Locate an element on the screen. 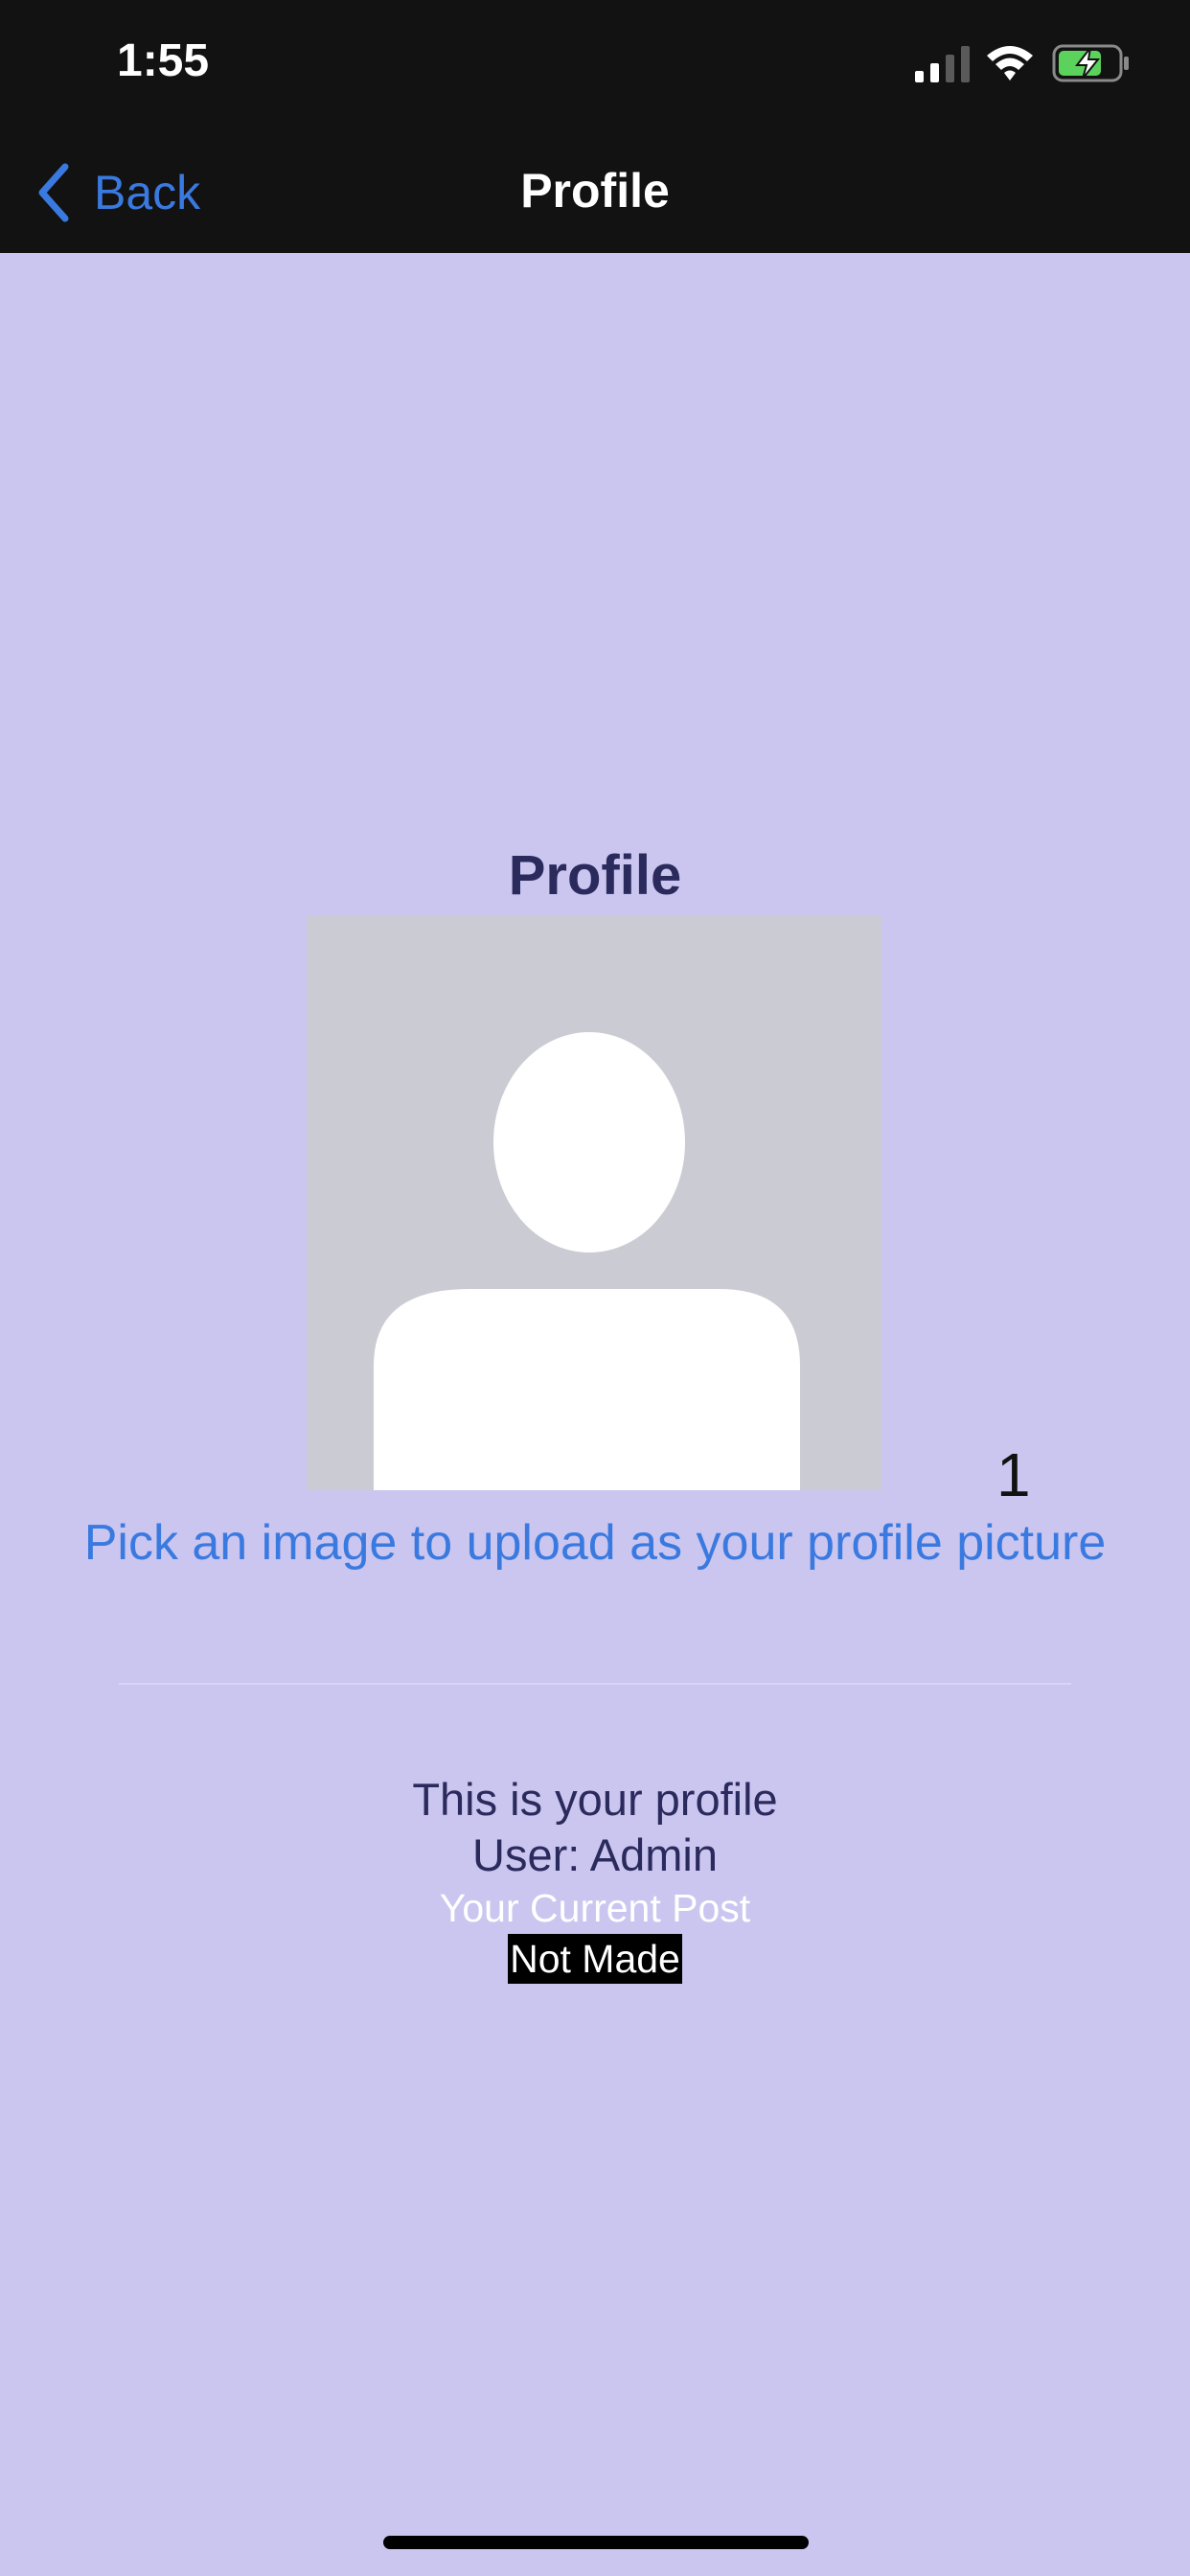  default-user-avatar-icon is located at coordinates (594, 1202).